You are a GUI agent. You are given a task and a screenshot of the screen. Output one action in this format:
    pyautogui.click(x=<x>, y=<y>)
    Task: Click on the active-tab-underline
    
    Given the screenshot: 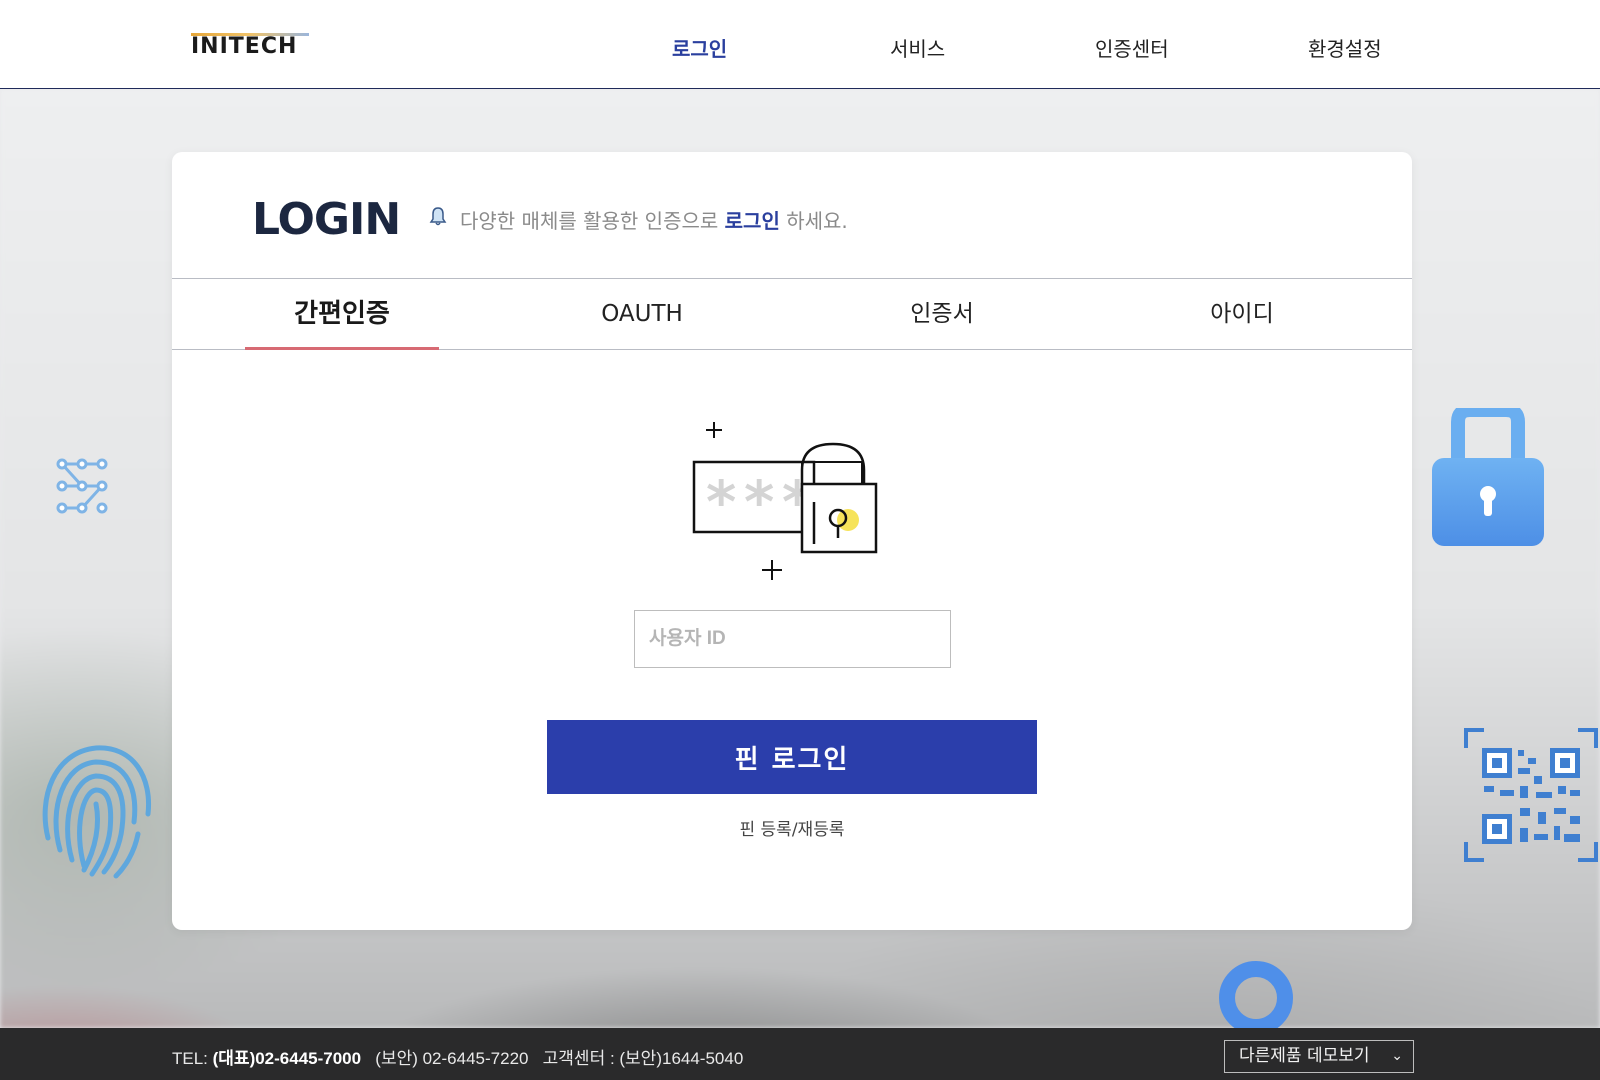 What is the action you would take?
    pyautogui.click(x=342, y=348)
    